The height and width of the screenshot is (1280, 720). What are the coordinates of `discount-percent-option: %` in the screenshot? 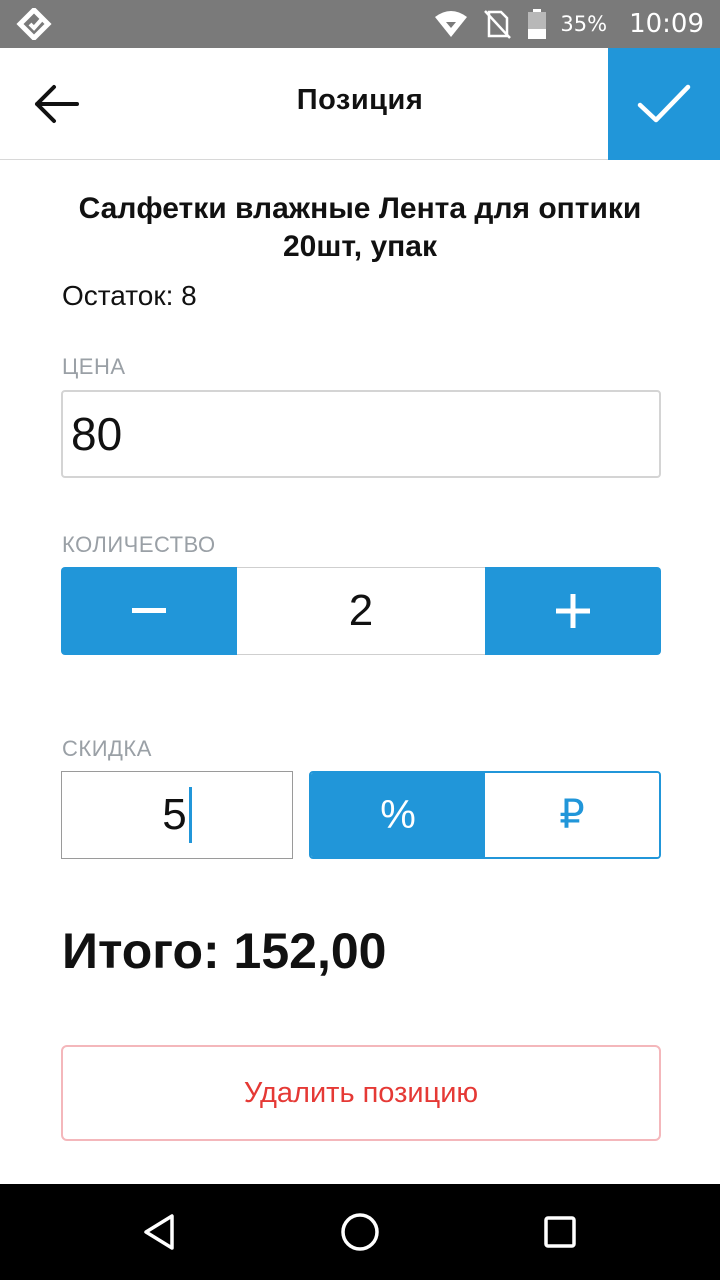 It's located at (398, 815).